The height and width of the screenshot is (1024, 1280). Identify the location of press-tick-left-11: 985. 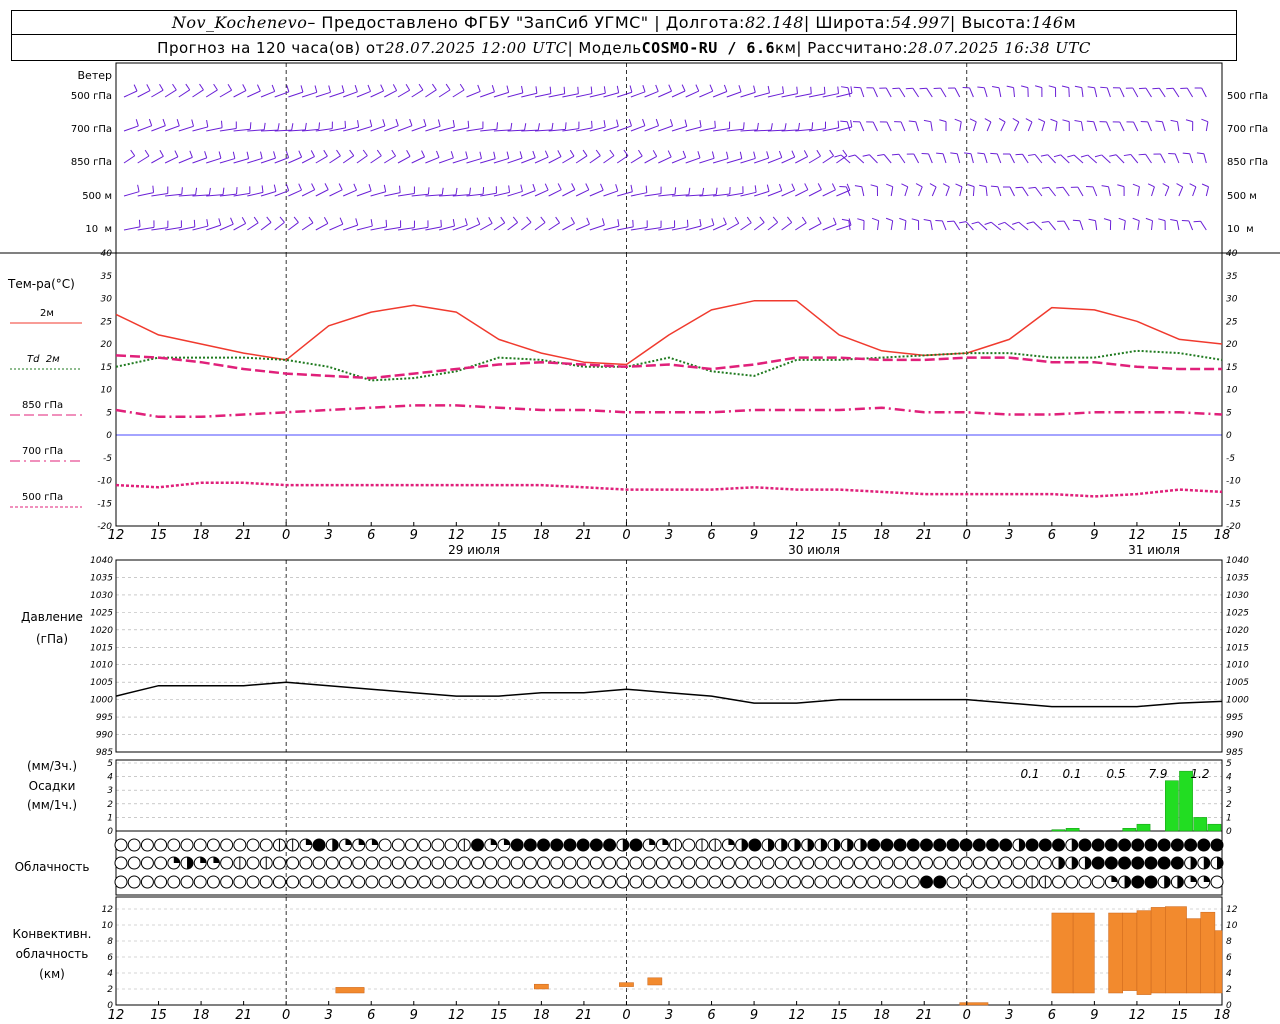
(104, 753).